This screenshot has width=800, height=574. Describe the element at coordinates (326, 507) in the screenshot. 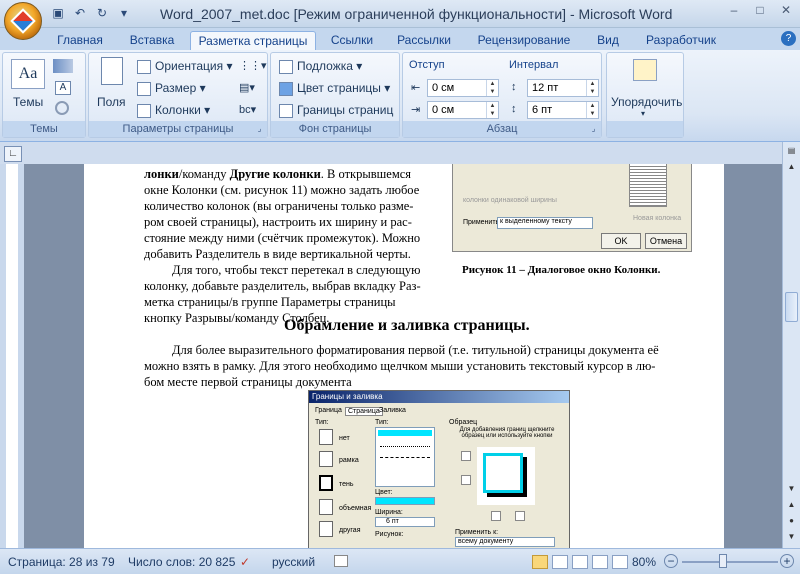

I see `fig2-type-3d-icon` at that location.